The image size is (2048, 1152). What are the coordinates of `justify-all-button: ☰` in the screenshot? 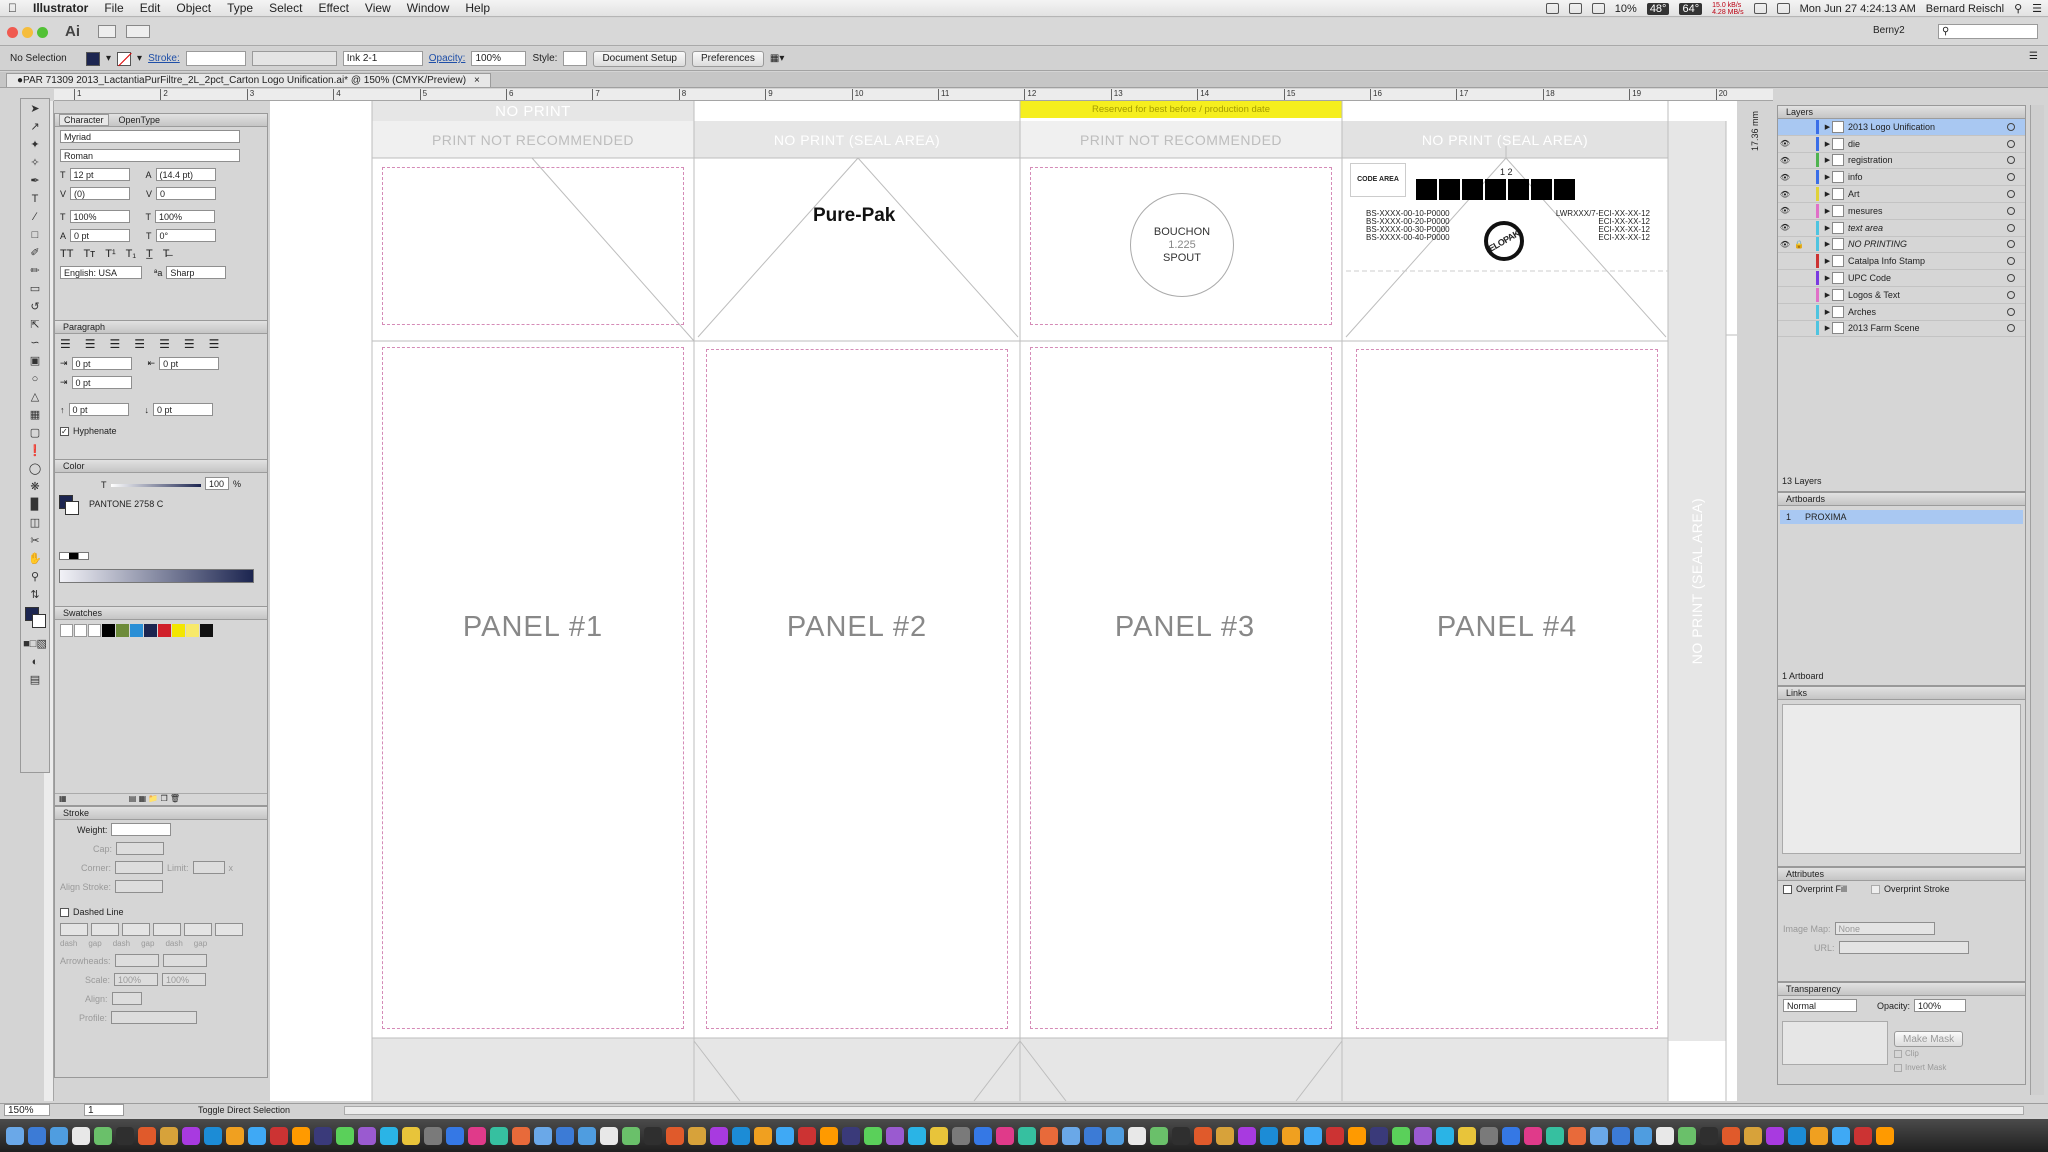 It's located at (214, 344).